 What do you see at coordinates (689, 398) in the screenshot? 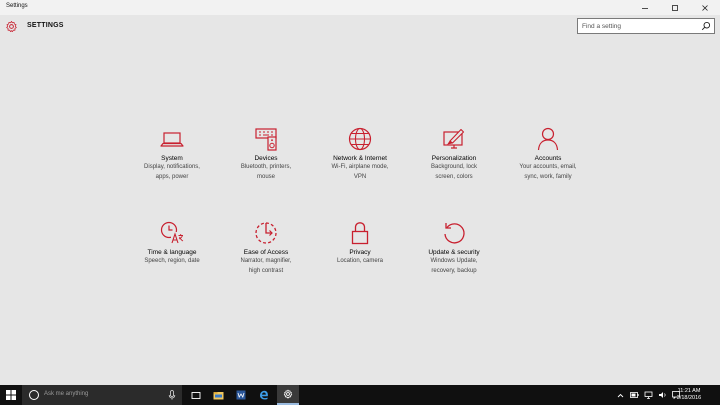
I see `clock-date: 3/18/2016` at bounding box center [689, 398].